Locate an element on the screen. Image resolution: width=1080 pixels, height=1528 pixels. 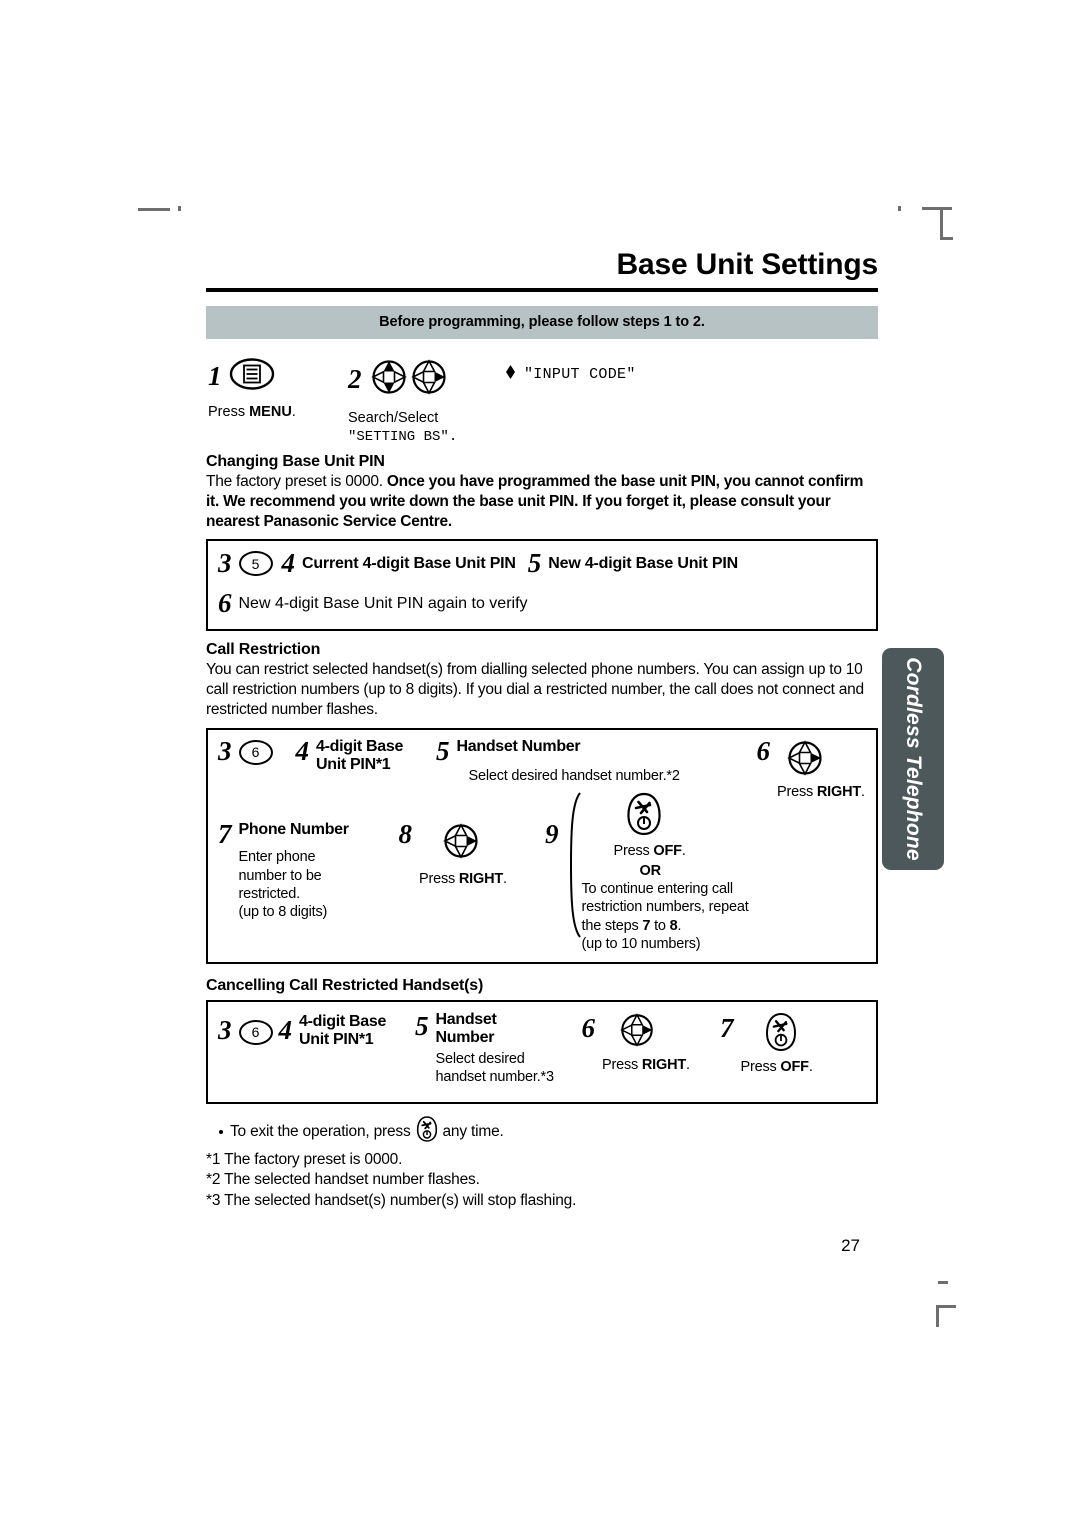
step-9-or-label: OR is located at coordinates (650, 871).